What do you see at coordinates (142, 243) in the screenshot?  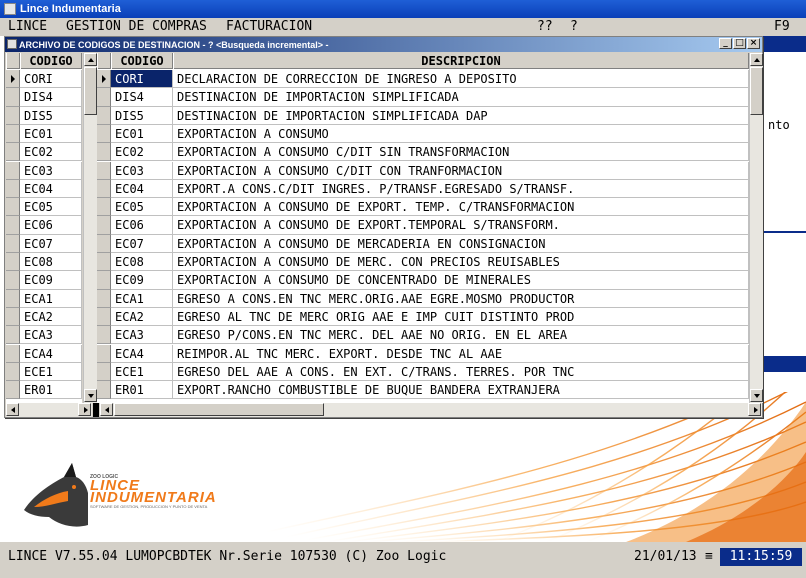 I see `right-grid-code-cell: EC07` at bounding box center [142, 243].